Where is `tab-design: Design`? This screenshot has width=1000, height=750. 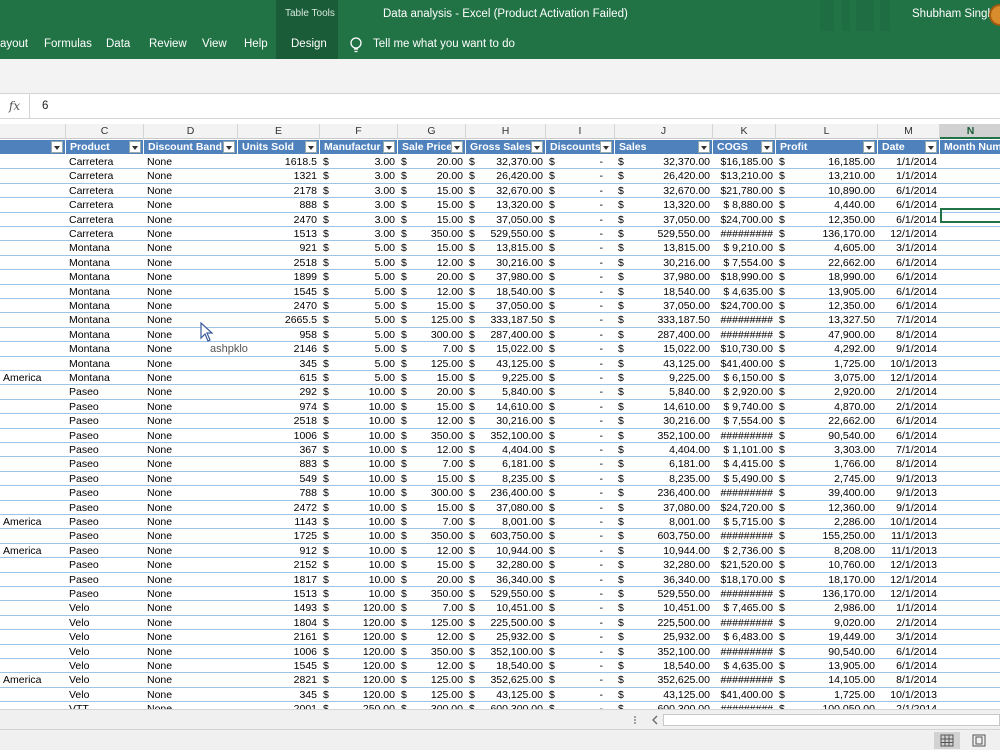
tab-design: Design is located at coordinates (309, 44).